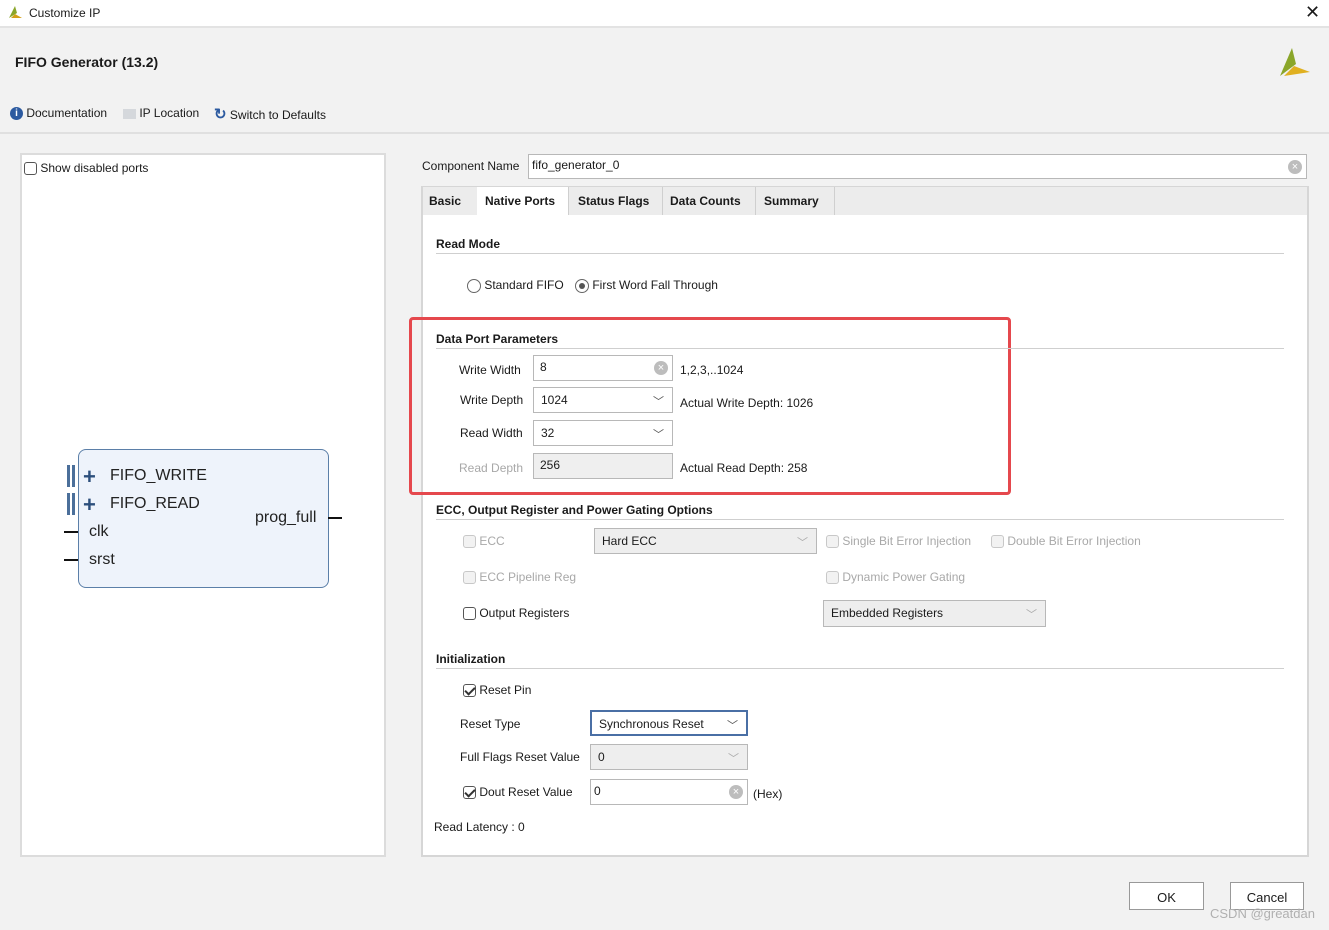 This screenshot has height=930, width=1329. I want to click on standard-fifo-label: Standard FIFO, so click(524, 285).